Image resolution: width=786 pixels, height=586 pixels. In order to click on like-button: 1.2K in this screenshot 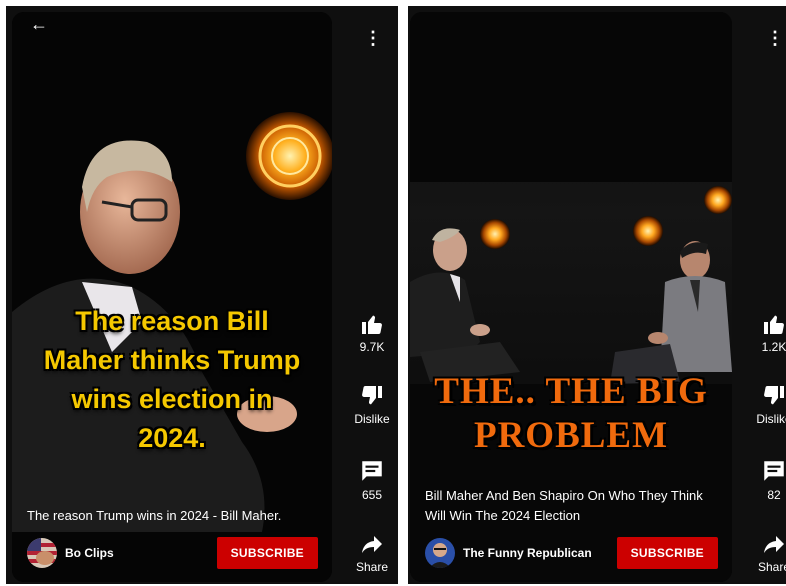, I will do `click(766, 333)`.